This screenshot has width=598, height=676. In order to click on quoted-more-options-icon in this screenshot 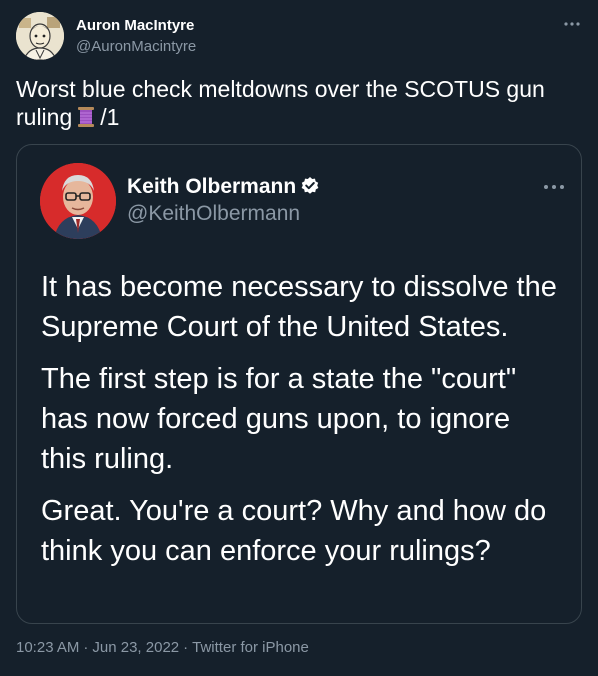, I will do `click(554, 187)`.